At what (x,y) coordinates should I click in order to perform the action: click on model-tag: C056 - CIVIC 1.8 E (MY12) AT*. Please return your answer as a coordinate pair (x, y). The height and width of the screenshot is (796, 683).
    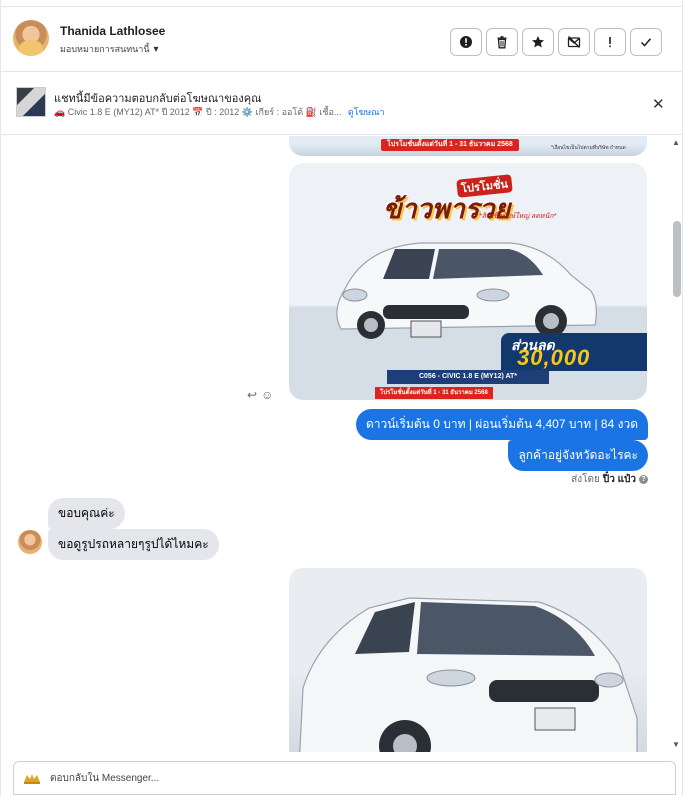
    Looking at the image, I should click on (468, 377).